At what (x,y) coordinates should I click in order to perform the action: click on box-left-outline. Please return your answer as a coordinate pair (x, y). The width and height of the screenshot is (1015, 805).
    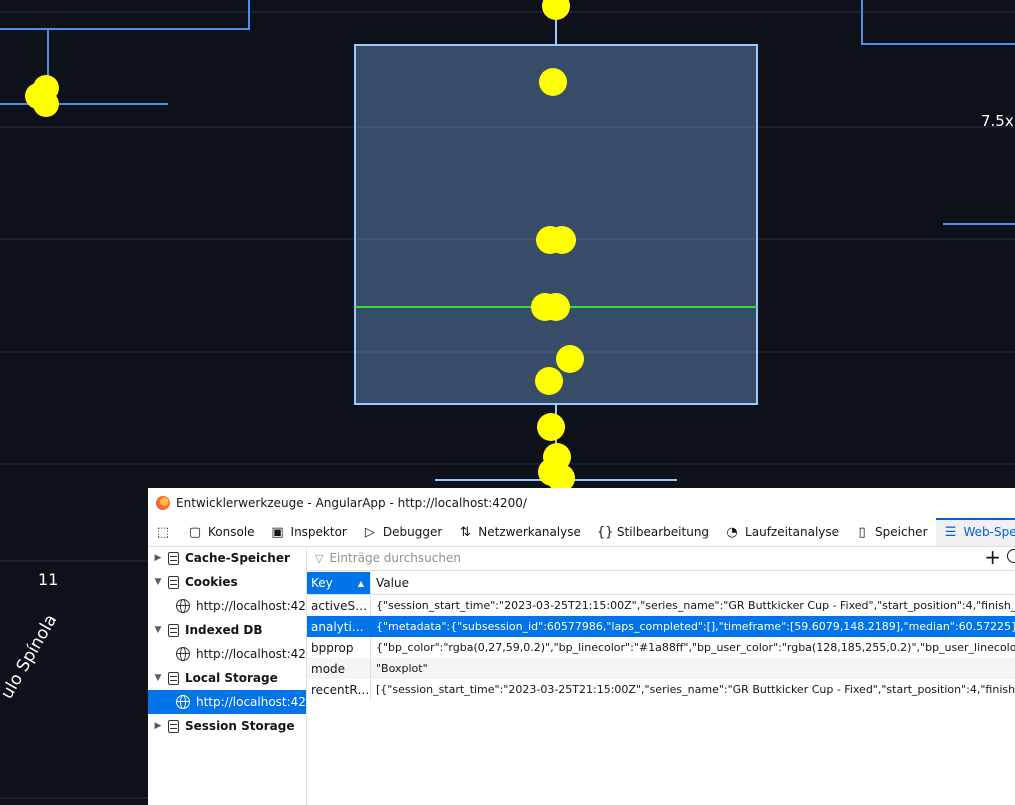
    Looking at the image, I should click on (125, 15).